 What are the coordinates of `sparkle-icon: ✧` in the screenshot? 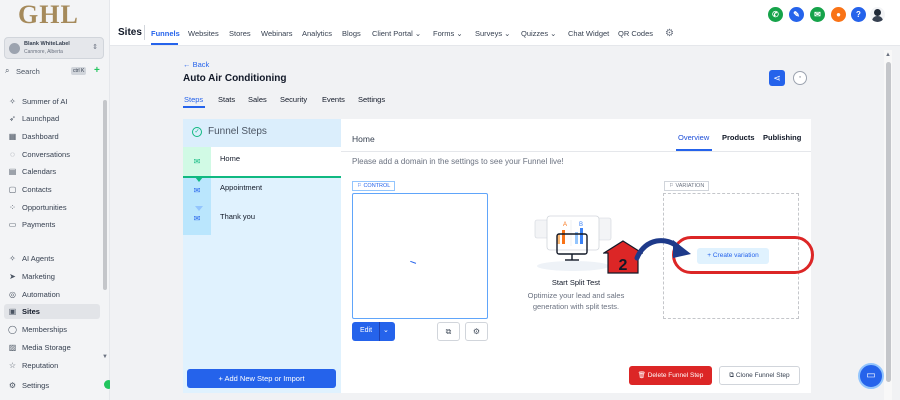 It's located at (12, 101).